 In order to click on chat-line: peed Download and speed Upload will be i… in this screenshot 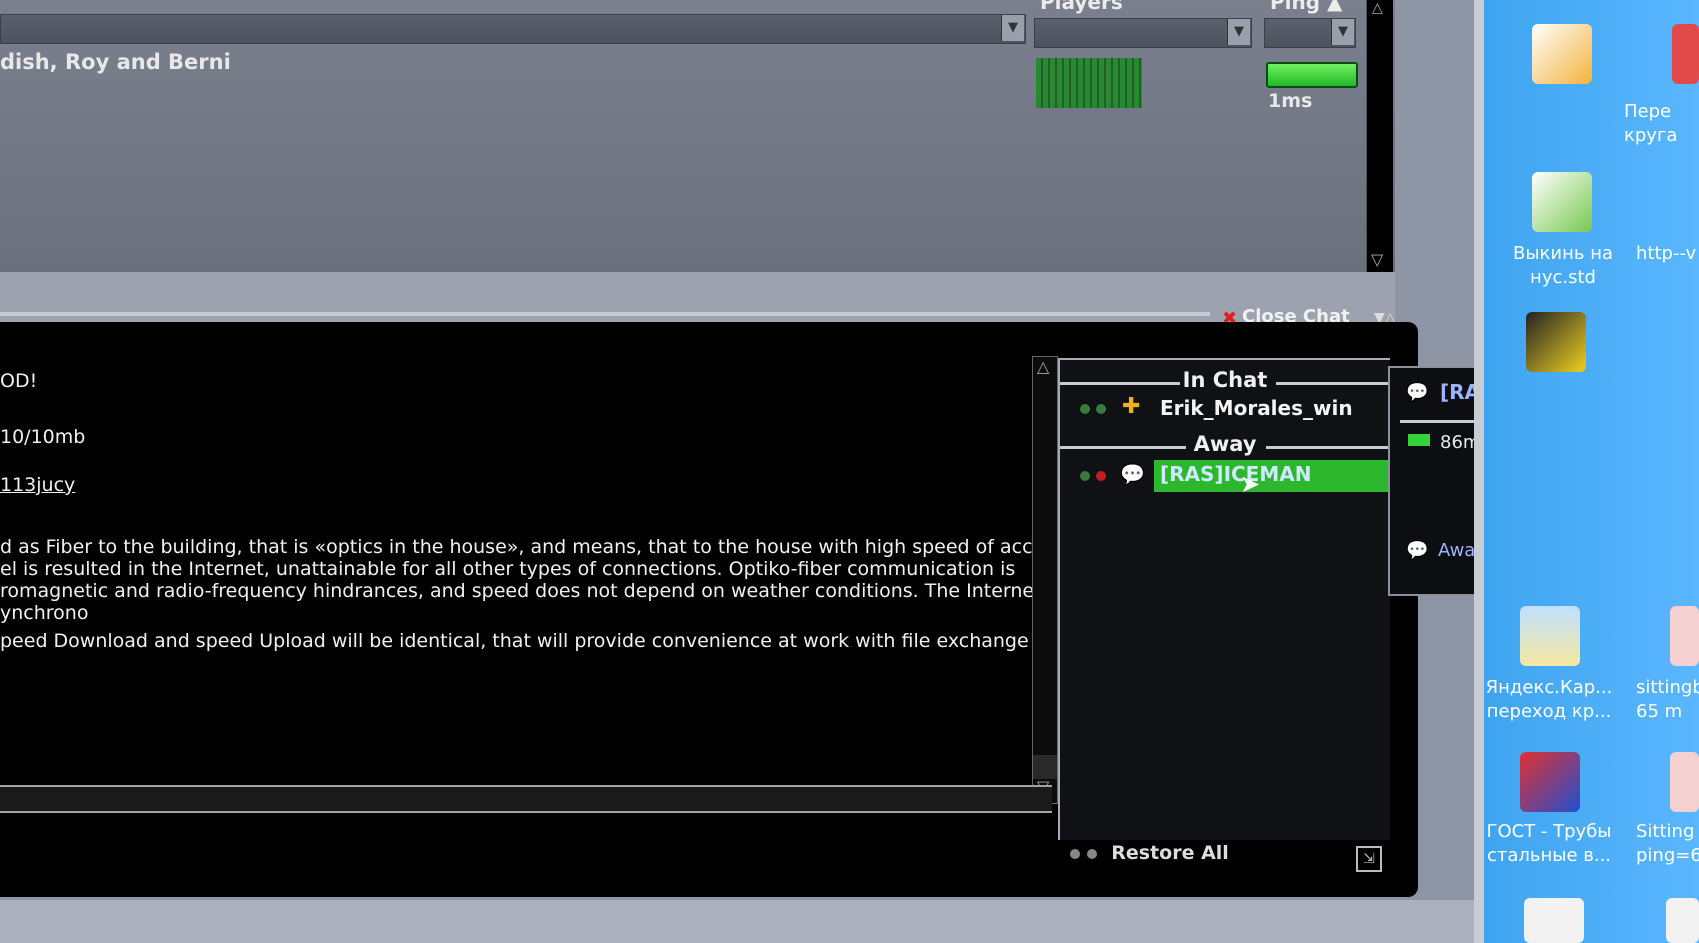, I will do `click(514, 641)`.